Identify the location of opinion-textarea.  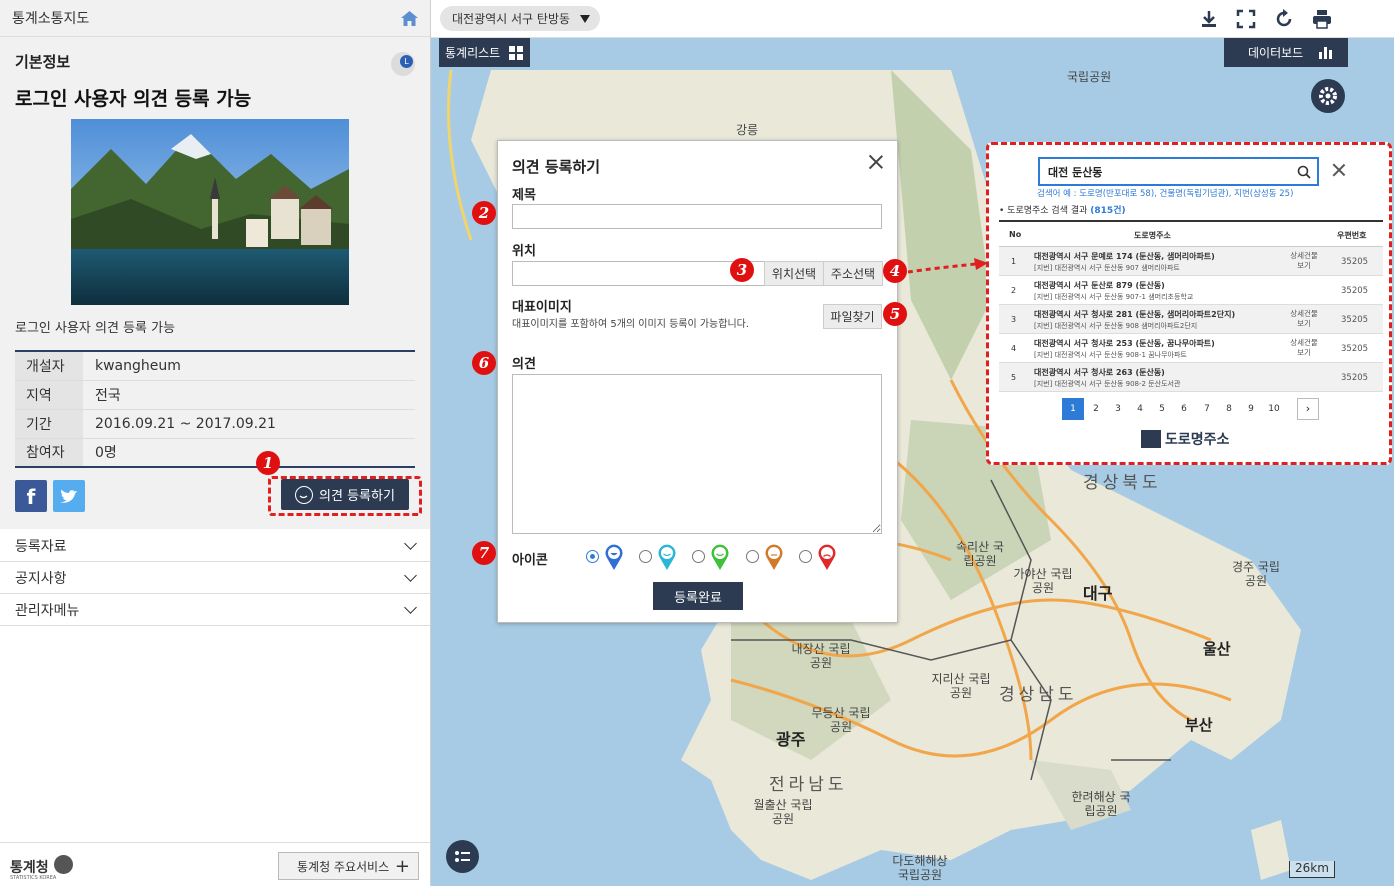
(697, 454).